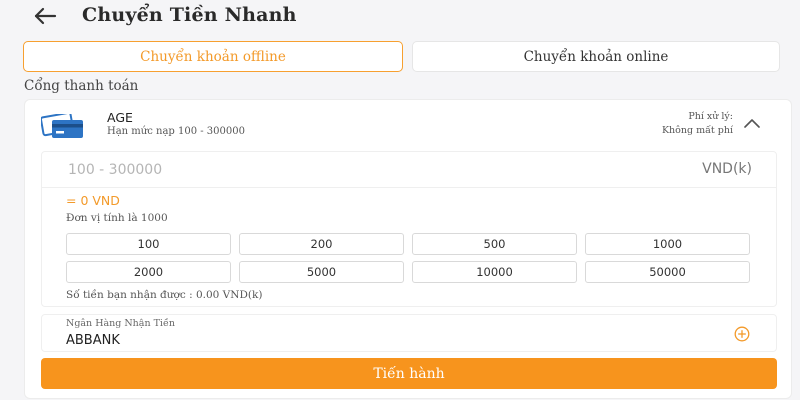  I want to click on quick-amount-button: 1000, so click(667, 244).